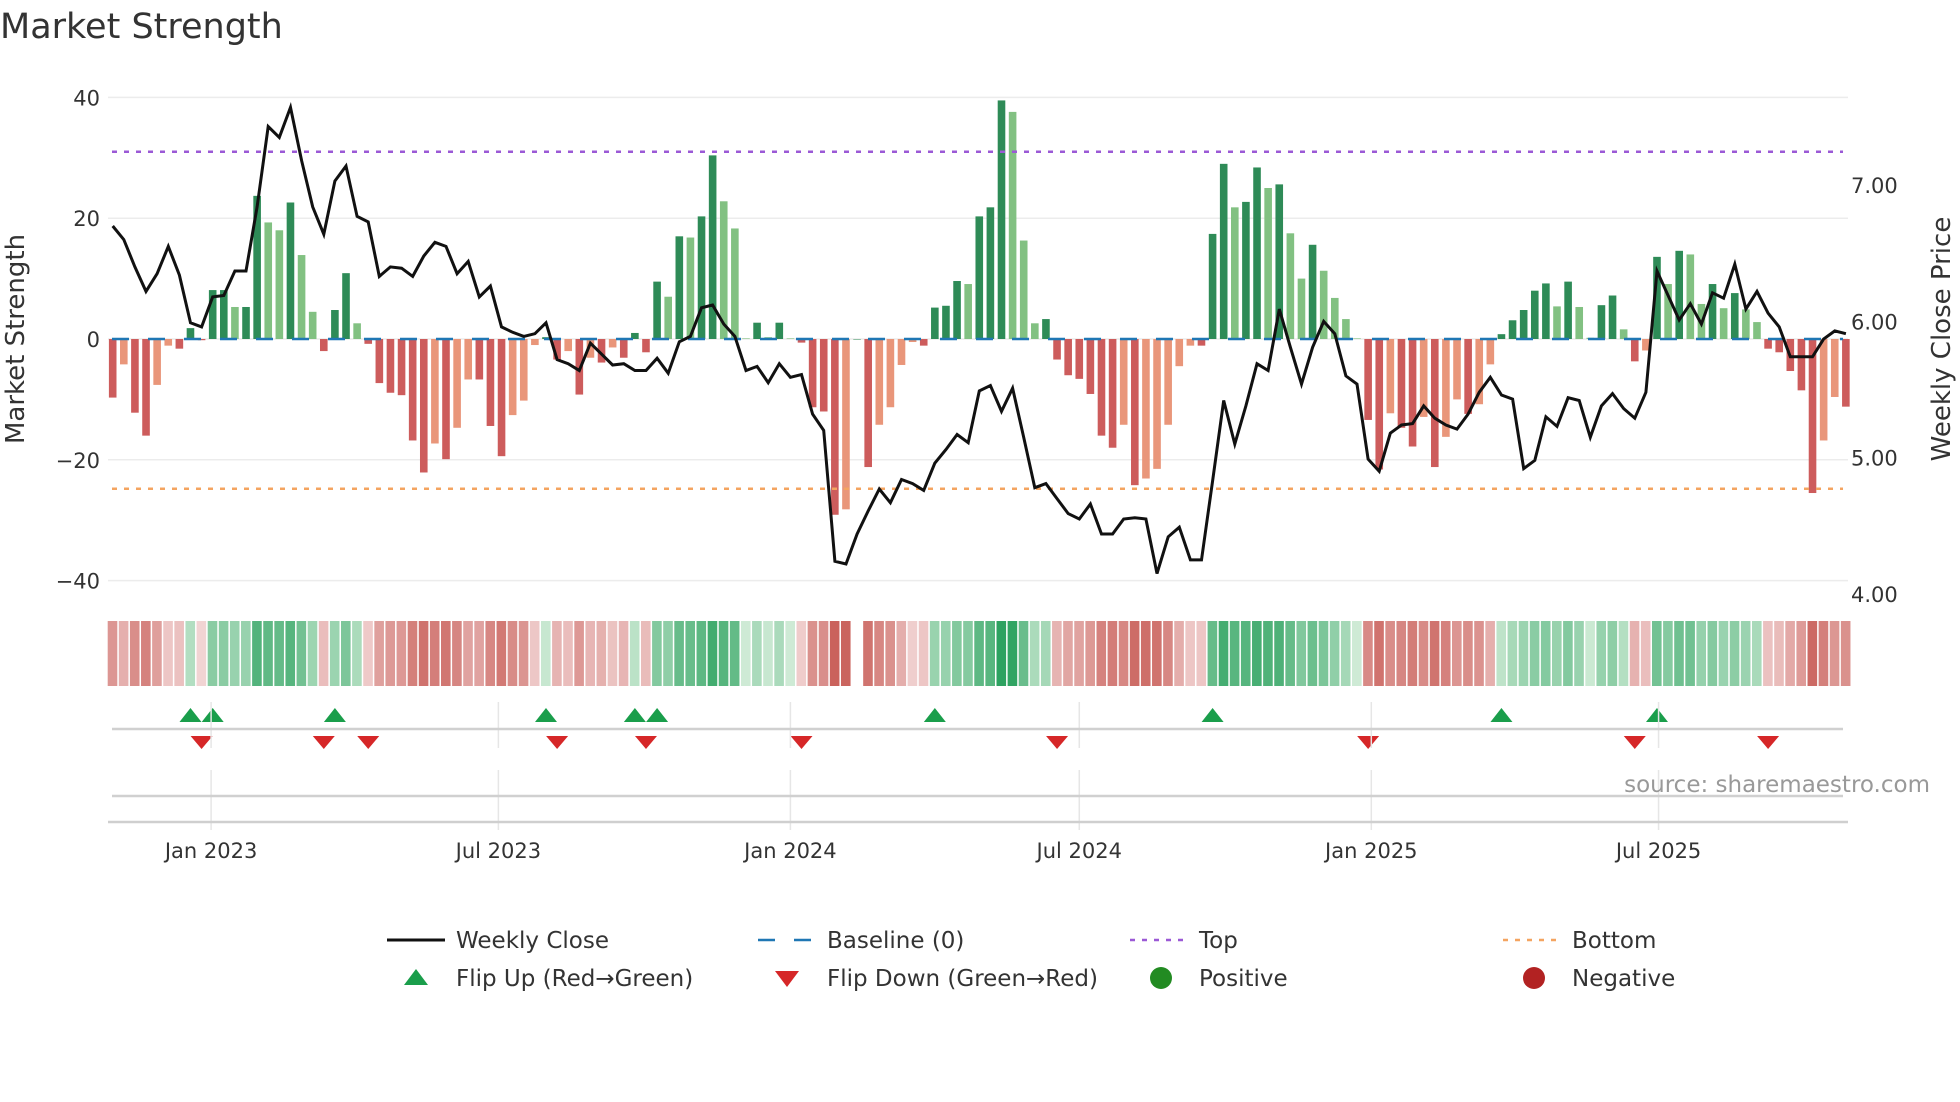 This screenshot has width=1960, height=1102. Describe the element at coordinates (979, 653) in the screenshot. I see `strength-heat-strip` at that location.